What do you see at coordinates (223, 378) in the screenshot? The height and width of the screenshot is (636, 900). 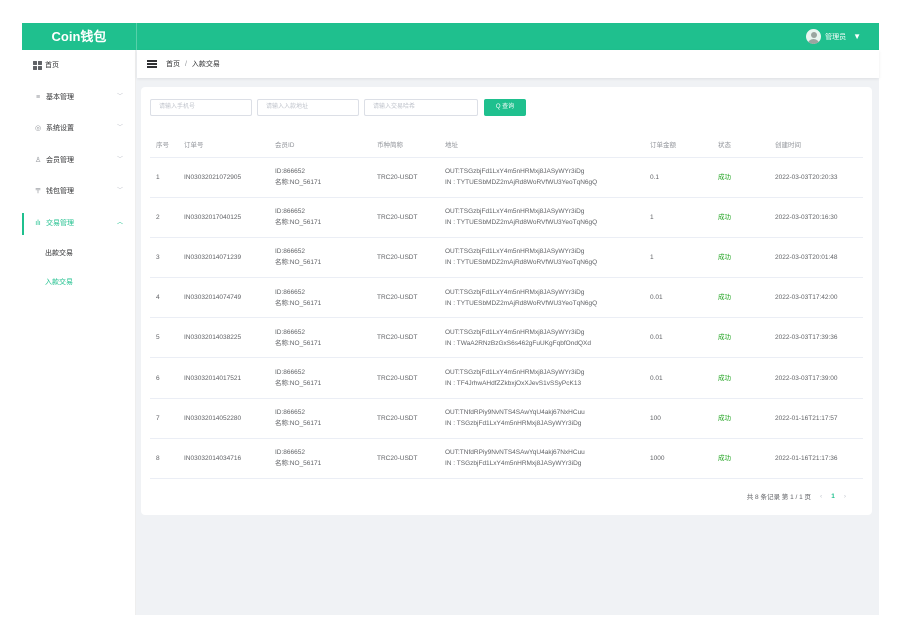 I see `cell-order: IN03032014017521` at bounding box center [223, 378].